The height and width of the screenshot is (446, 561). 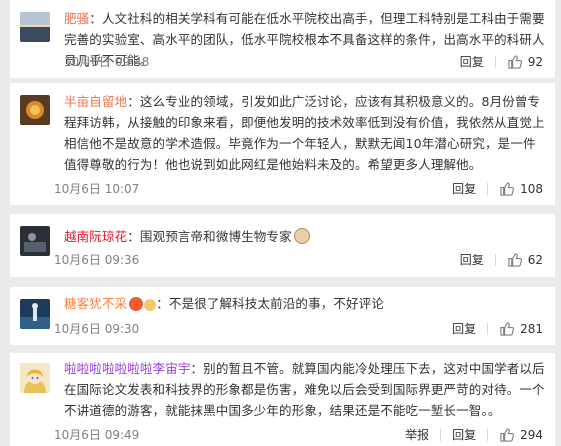 I want to click on flame-emoji-icon, so click(x=136, y=304).